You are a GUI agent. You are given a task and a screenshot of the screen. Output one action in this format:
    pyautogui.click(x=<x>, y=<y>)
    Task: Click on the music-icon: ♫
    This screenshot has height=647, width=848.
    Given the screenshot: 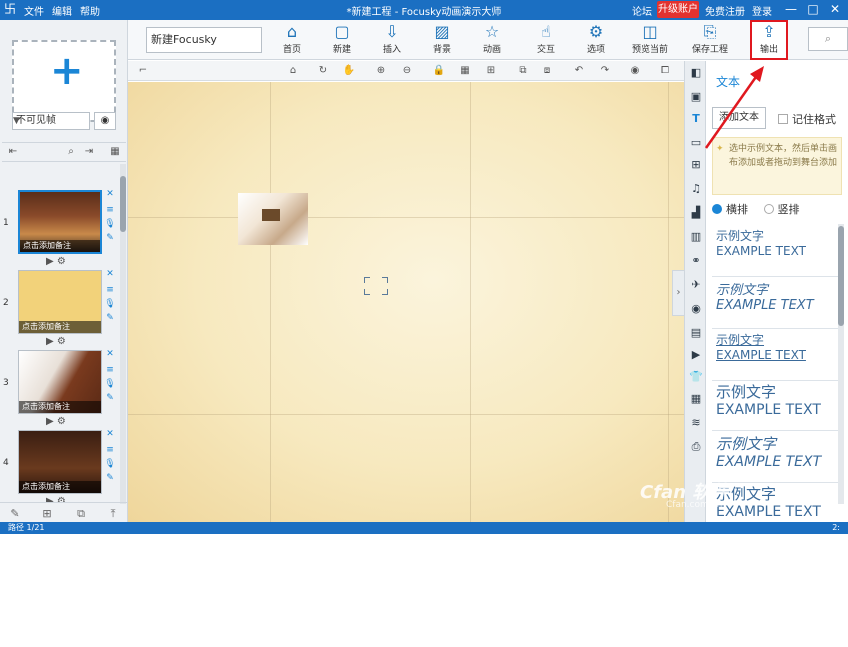 What is the action you would take?
    pyautogui.click(x=696, y=189)
    